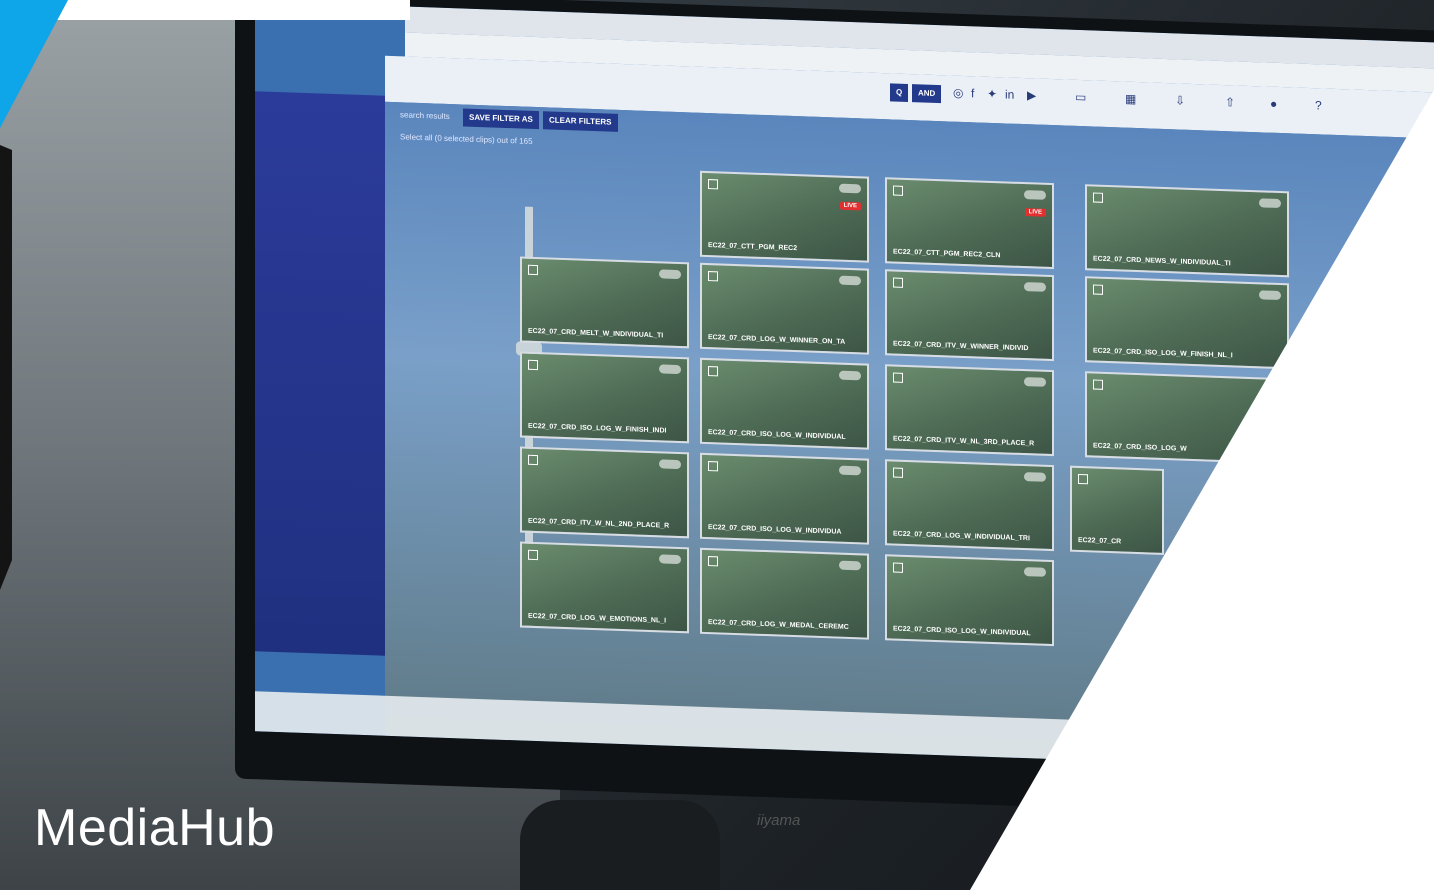 The height and width of the screenshot is (890, 1434). Describe the element at coordinates (34, 64) in the screenshot. I see `accent-triangle` at that location.